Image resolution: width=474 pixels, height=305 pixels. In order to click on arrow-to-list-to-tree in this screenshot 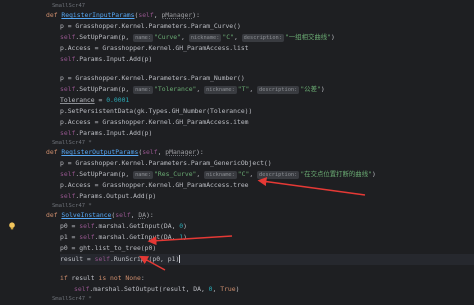, I will do `click(190, 240)`.